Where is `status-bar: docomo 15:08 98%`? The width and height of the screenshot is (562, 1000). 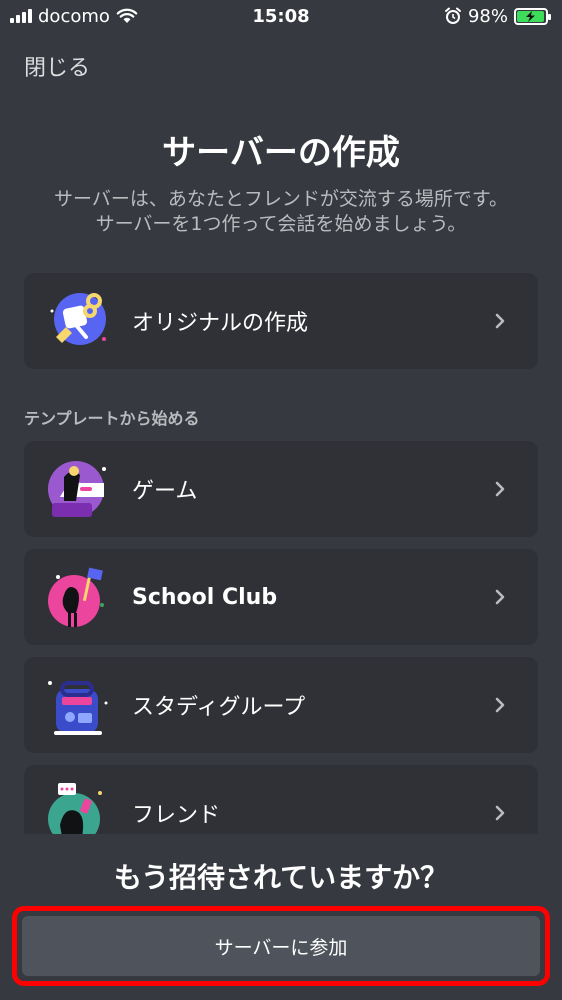 status-bar: docomo 15:08 98% is located at coordinates (281, 16).